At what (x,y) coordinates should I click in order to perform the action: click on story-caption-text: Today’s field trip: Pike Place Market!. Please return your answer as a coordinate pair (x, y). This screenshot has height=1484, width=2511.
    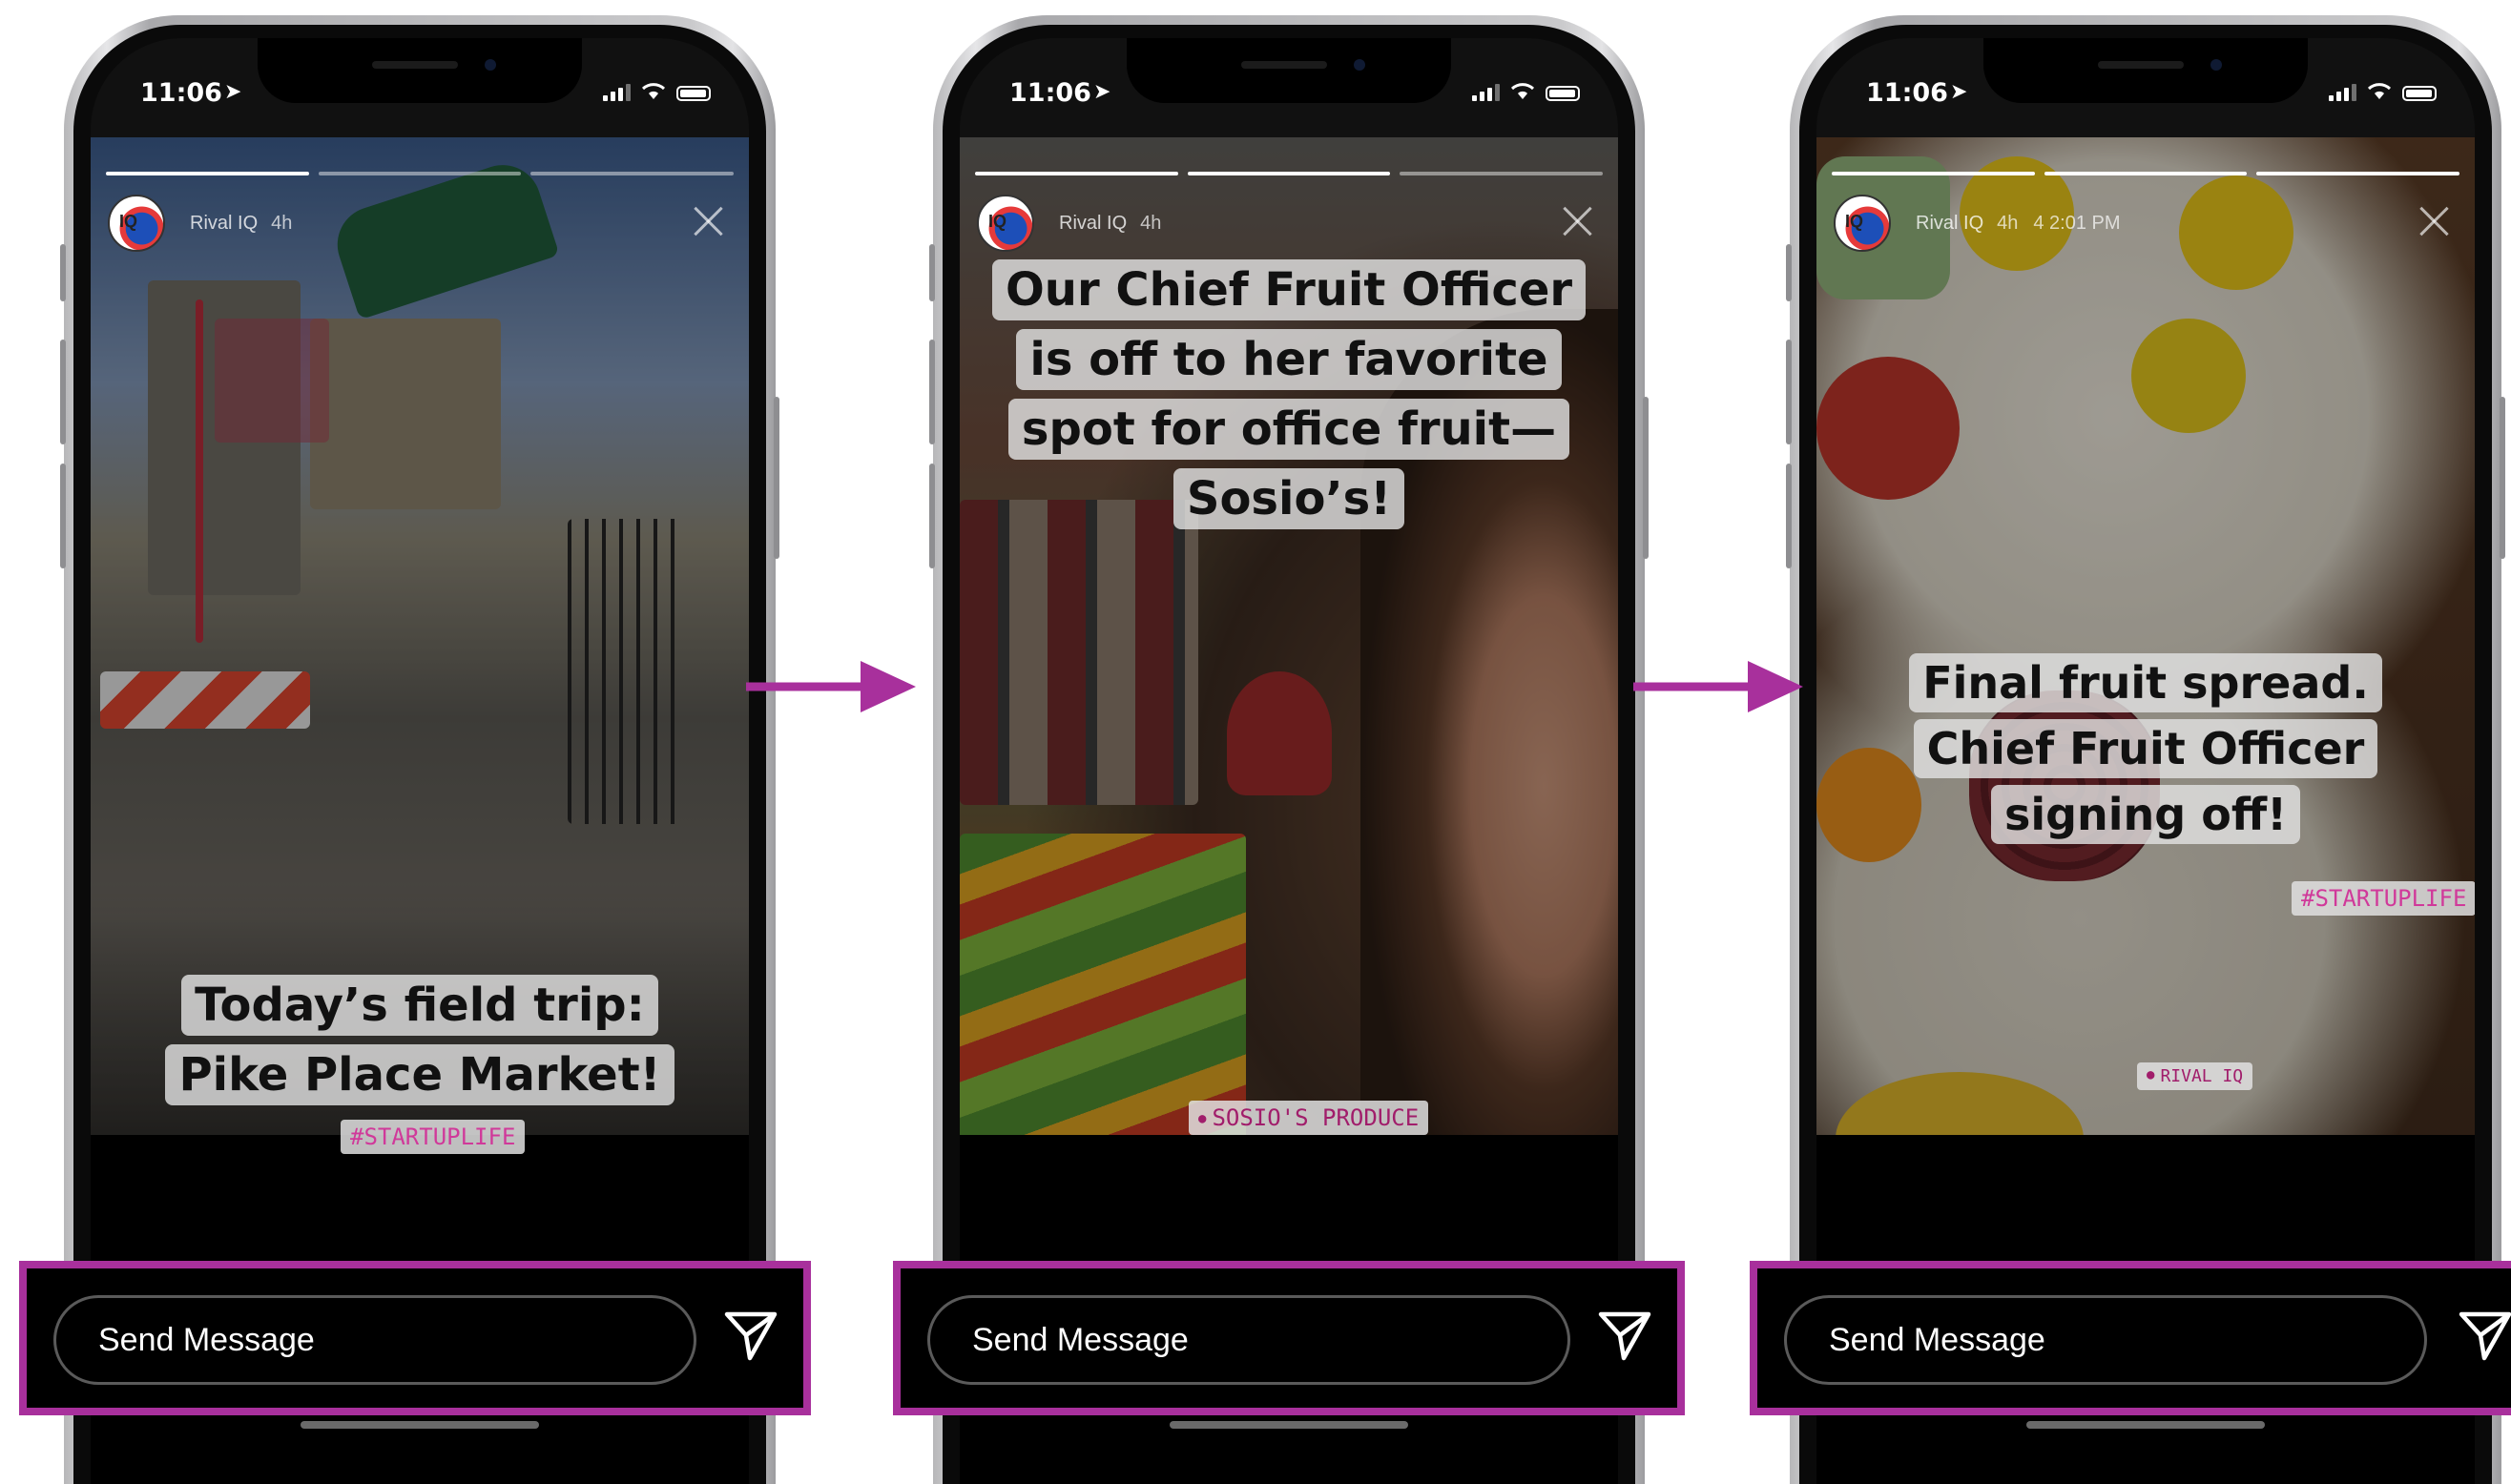
    Looking at the image, I should click on (419, 1040).